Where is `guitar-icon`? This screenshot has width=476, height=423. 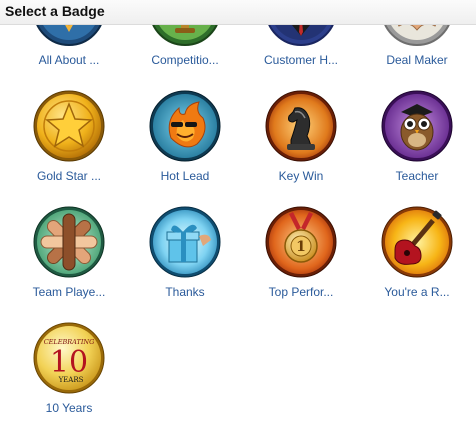 guitar-icon is located at coordinates (417, 242).